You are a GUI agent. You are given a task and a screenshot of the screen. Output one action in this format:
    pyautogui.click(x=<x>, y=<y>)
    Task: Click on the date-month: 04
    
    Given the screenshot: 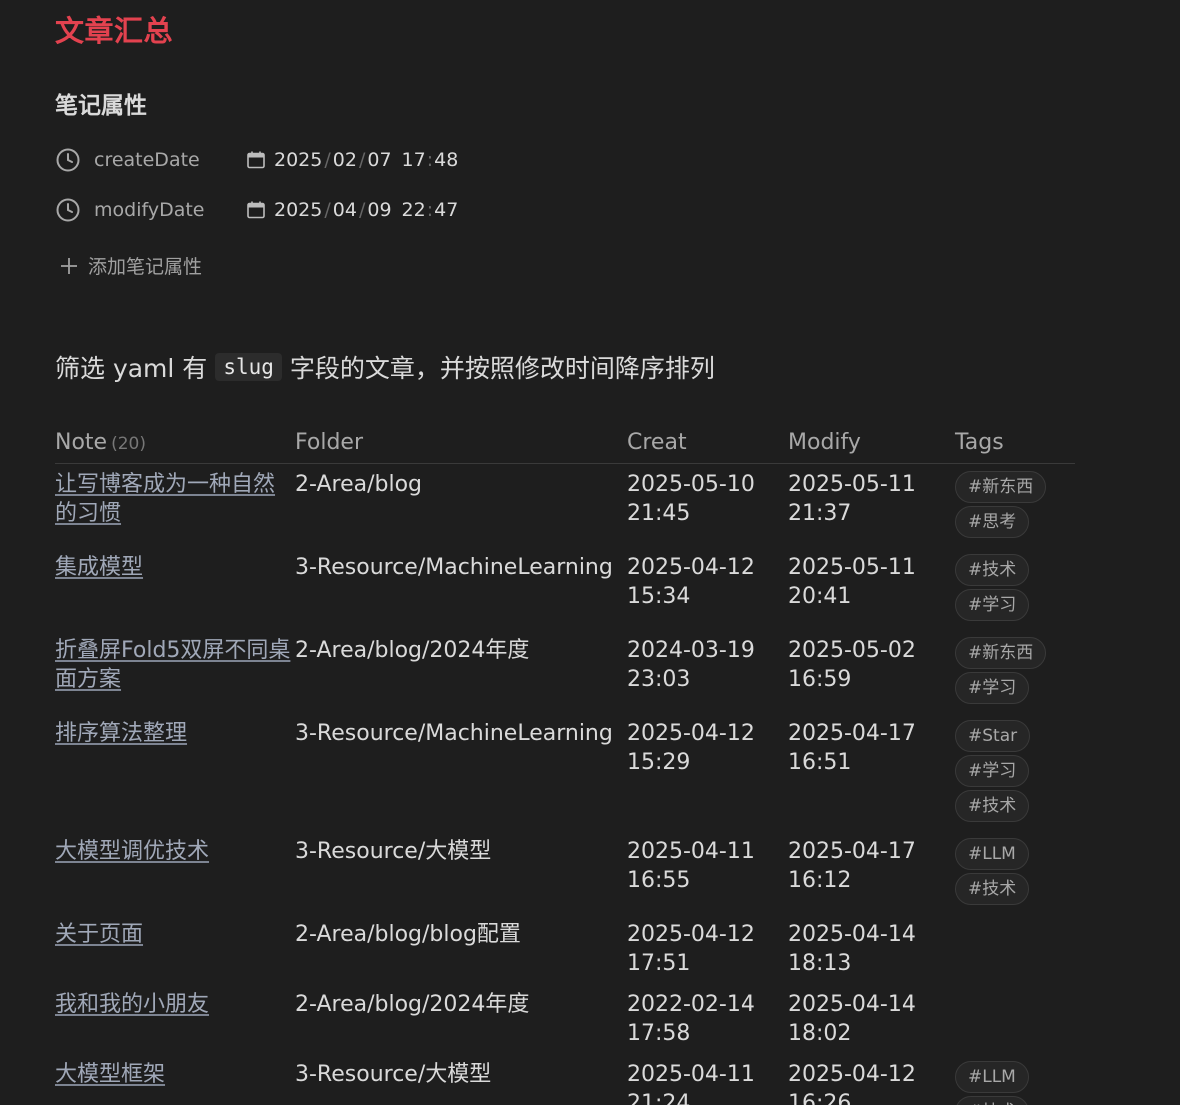 What is the action you would take?
    pyautogui.click(x=345, y=210)
    